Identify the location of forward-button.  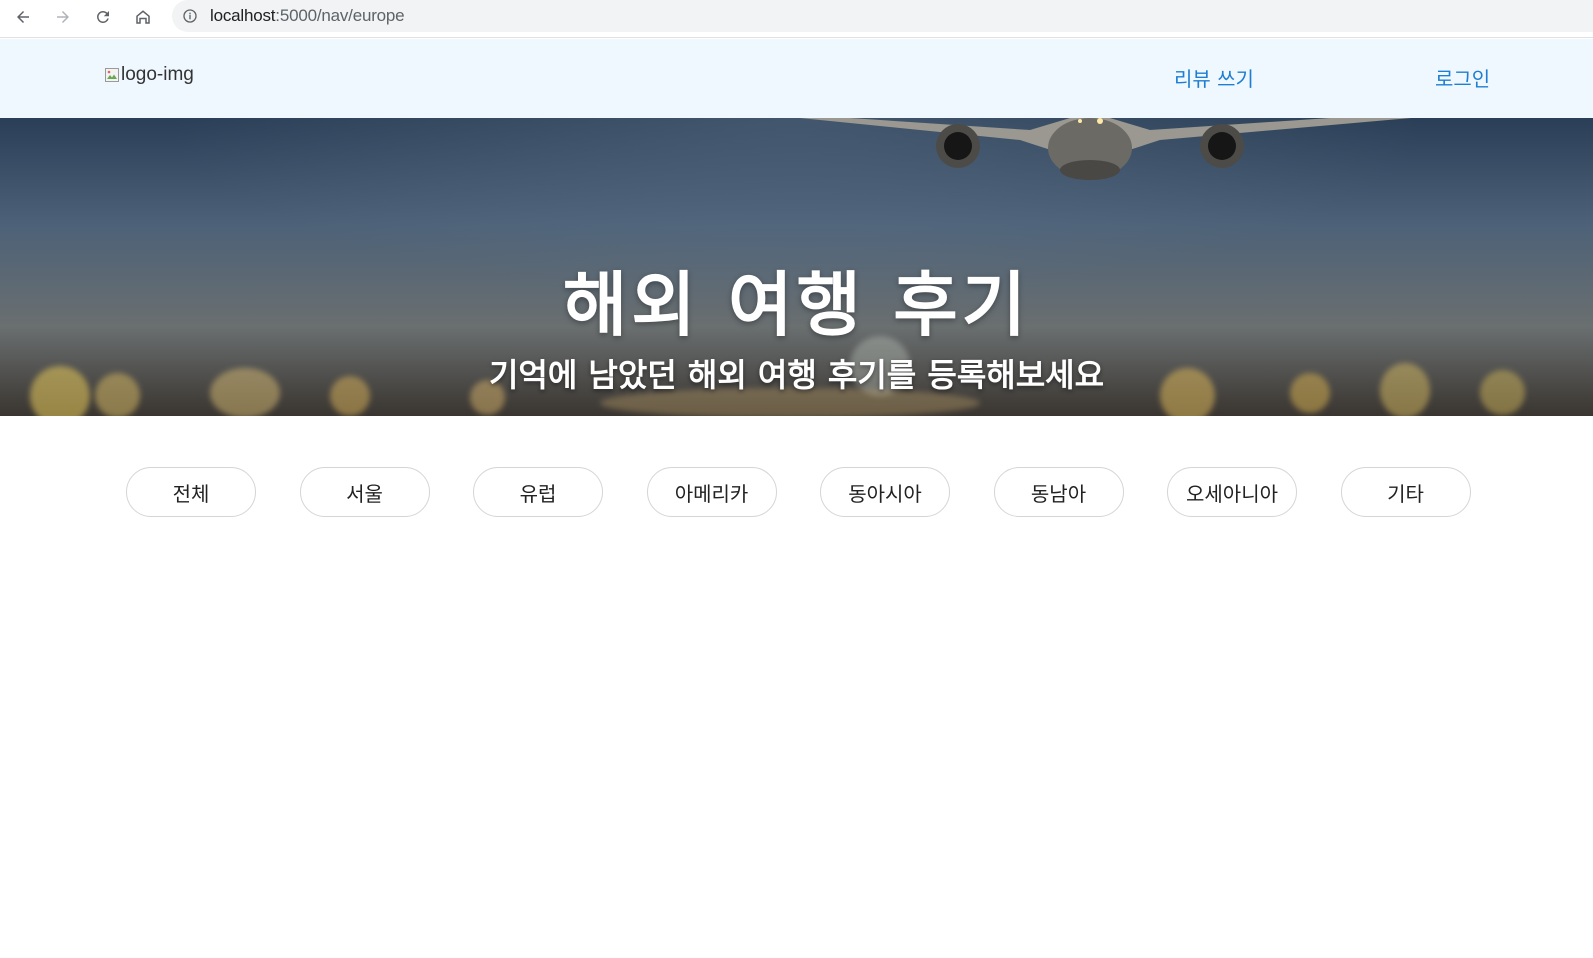
(63, 16).